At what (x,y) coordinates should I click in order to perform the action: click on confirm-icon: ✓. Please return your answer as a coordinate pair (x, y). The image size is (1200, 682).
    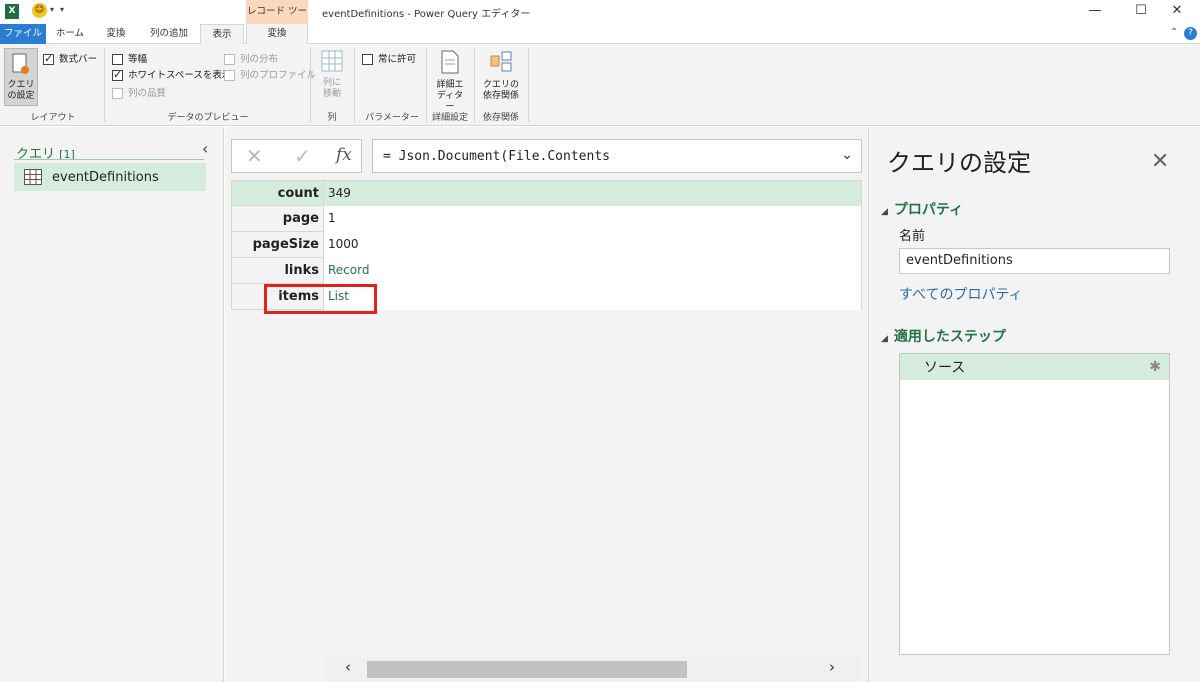
    Looking at the image, I should click on (302, 156).